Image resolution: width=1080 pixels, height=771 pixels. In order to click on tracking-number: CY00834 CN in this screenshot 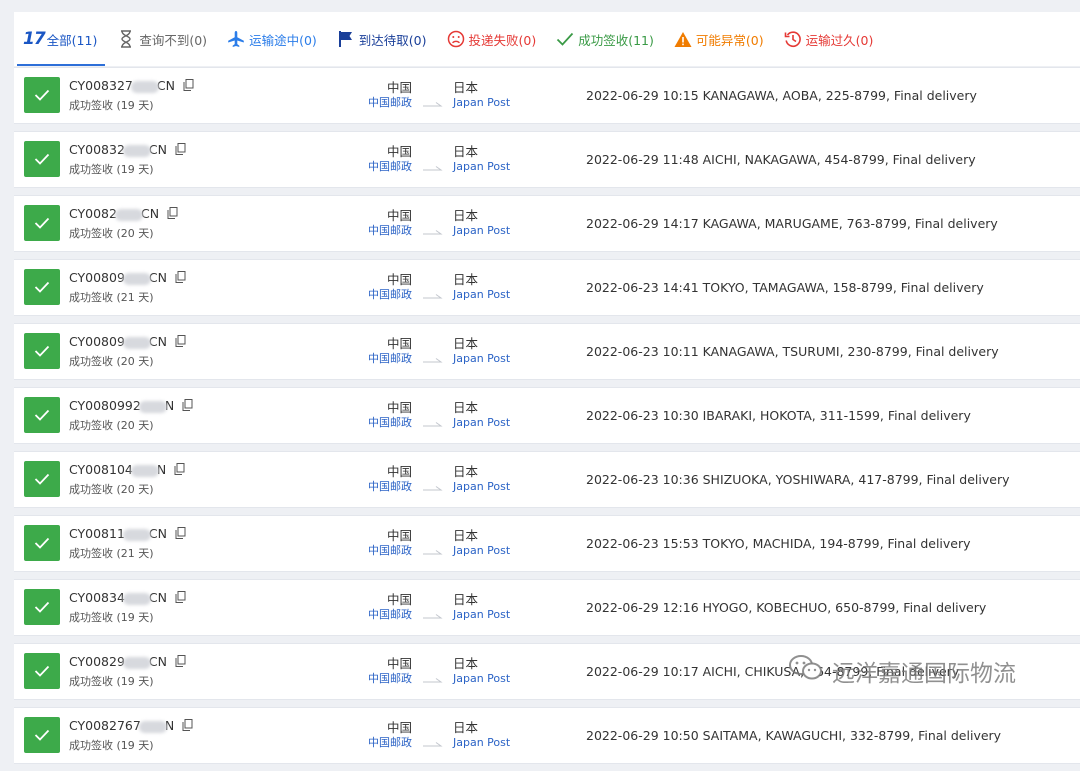, I will do `click(127, 598)`.